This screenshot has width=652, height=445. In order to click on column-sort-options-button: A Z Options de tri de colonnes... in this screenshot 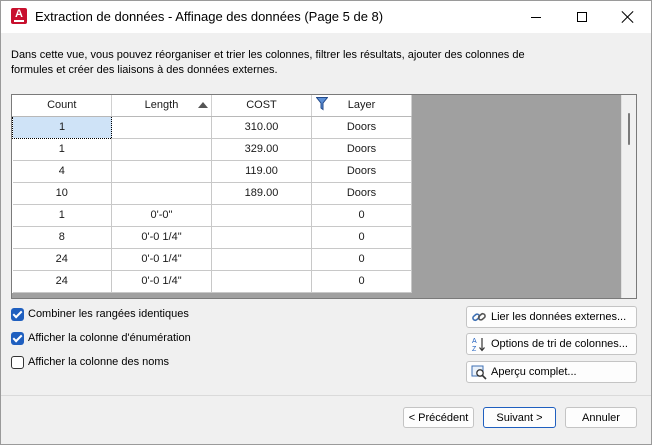, I will do `click(551, 344)`.